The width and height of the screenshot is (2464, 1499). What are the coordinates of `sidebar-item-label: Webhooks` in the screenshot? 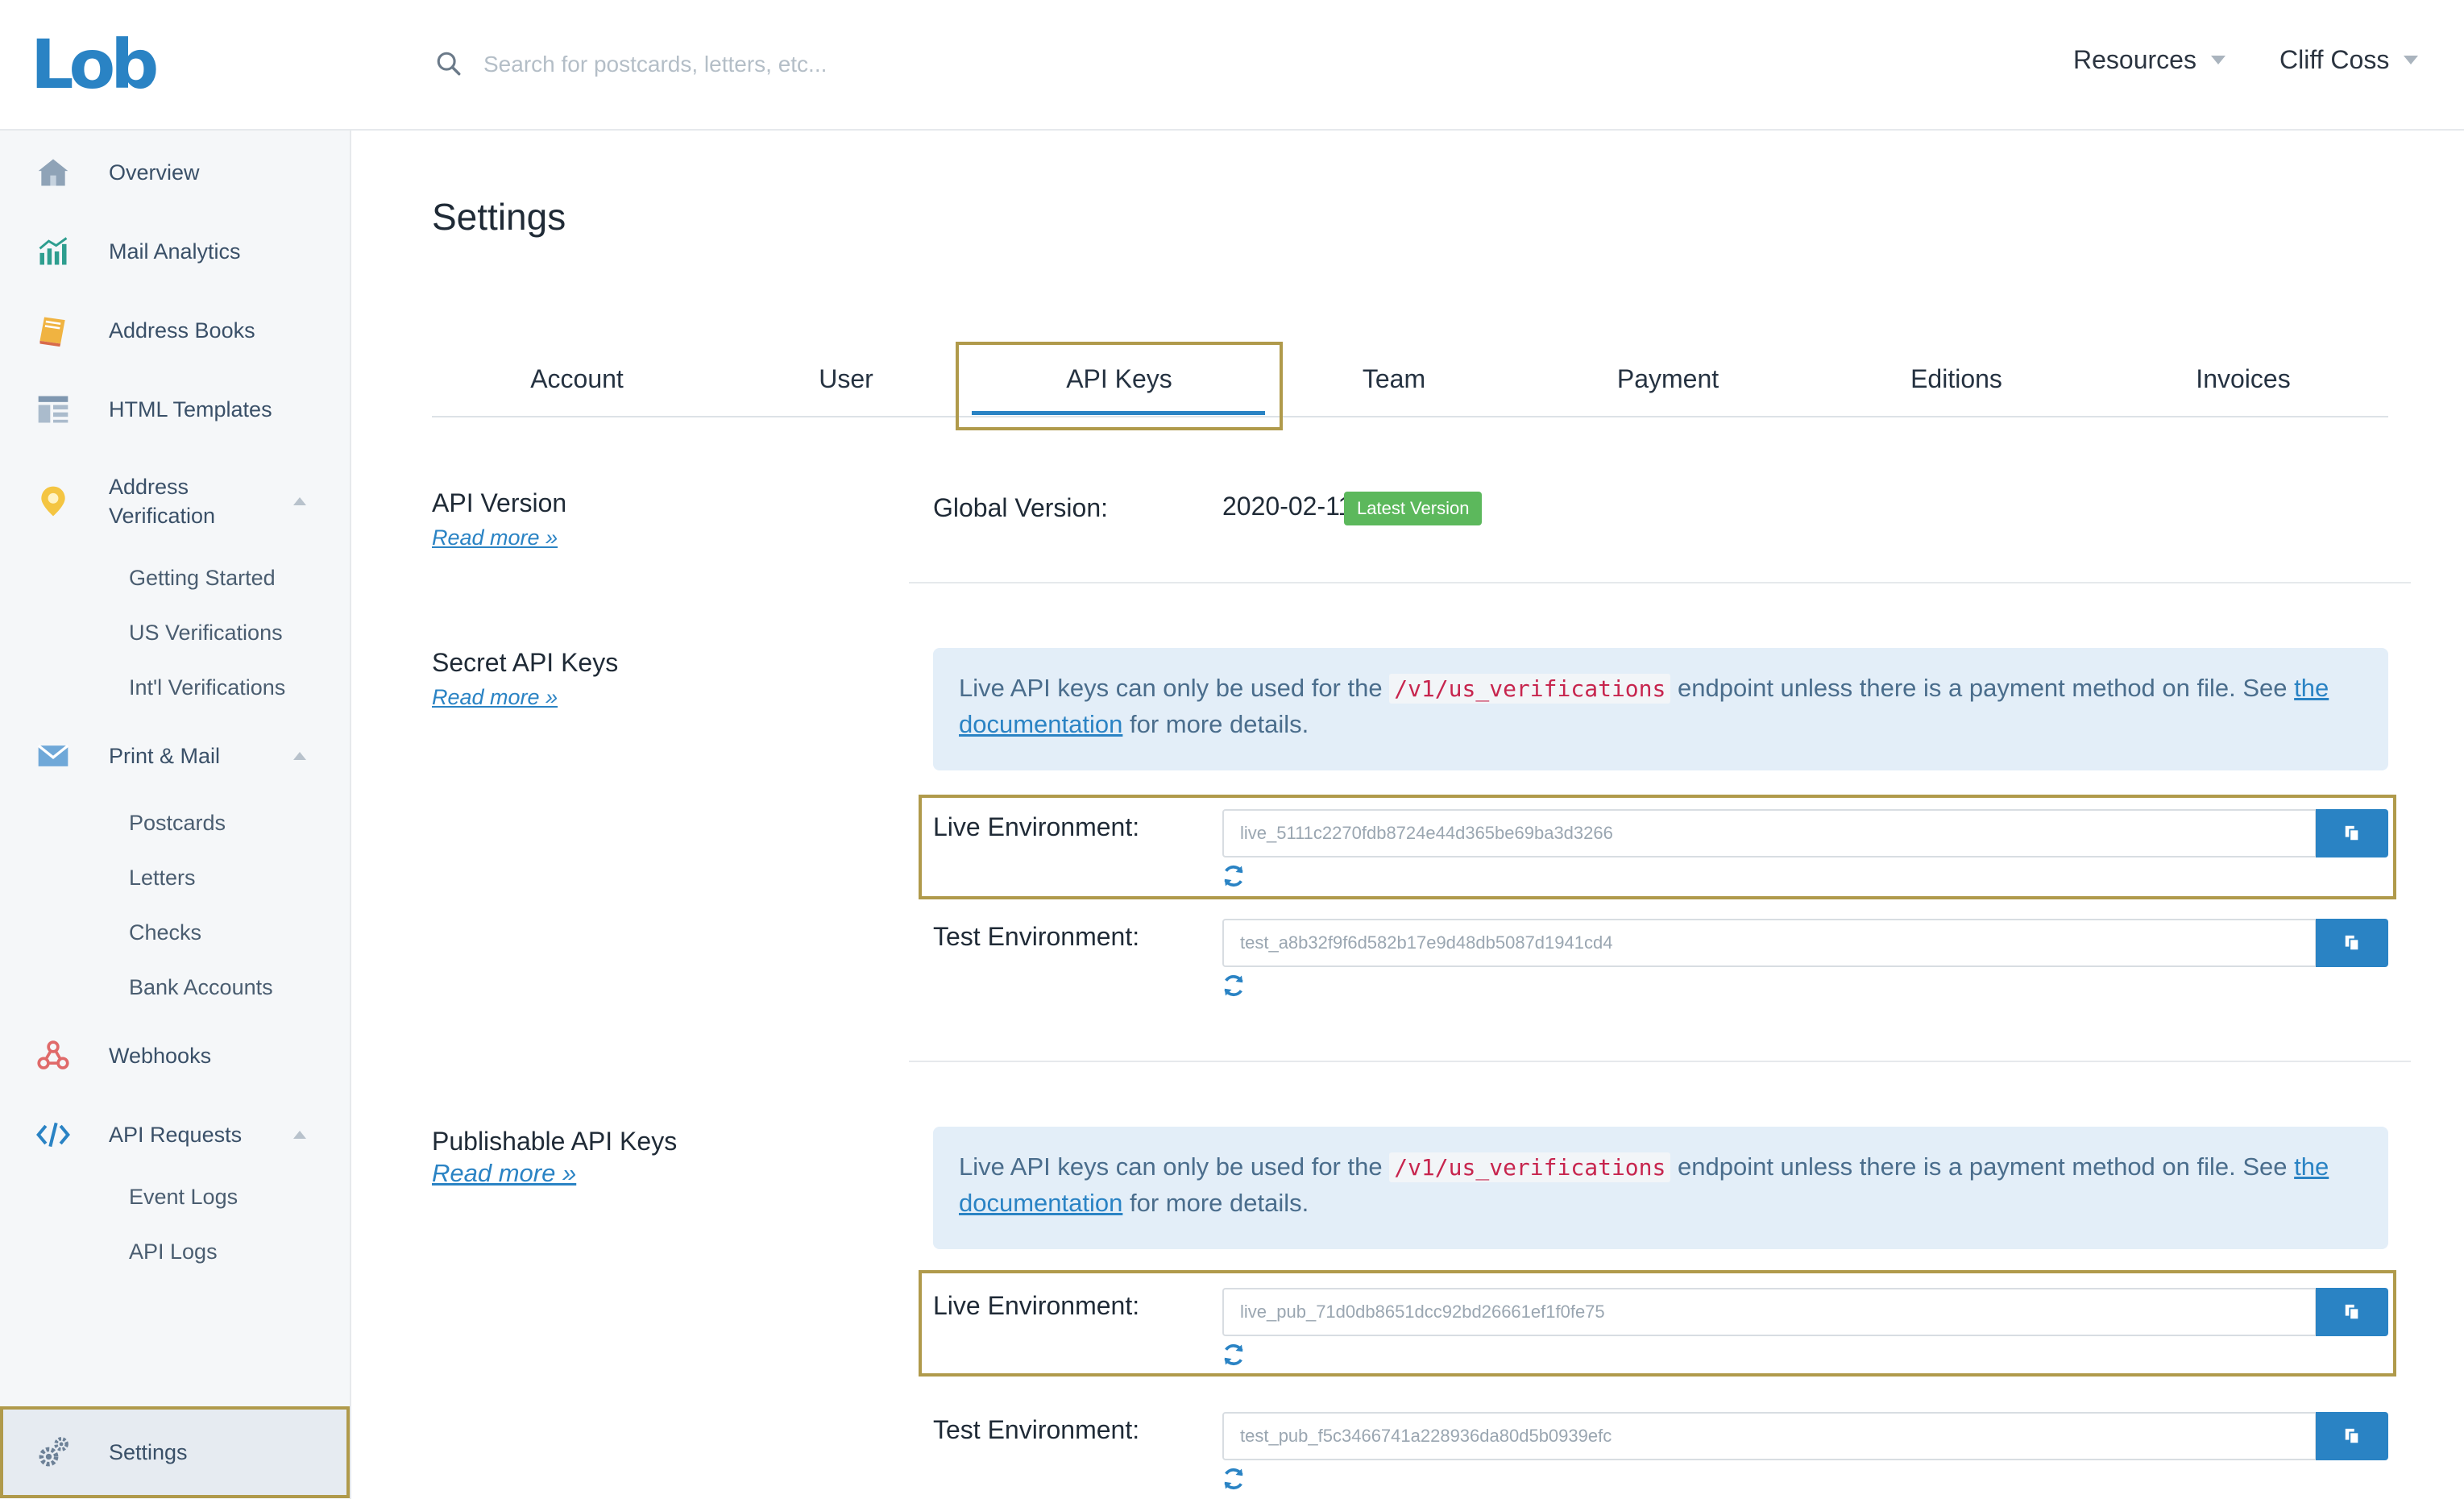 It's located at (160, 1056).